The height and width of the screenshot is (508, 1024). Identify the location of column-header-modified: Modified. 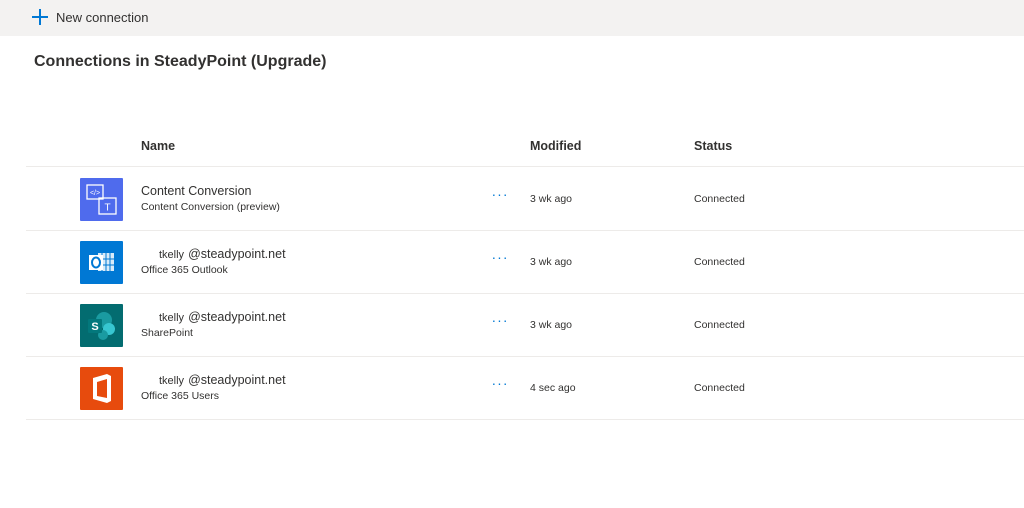
(555, 146).